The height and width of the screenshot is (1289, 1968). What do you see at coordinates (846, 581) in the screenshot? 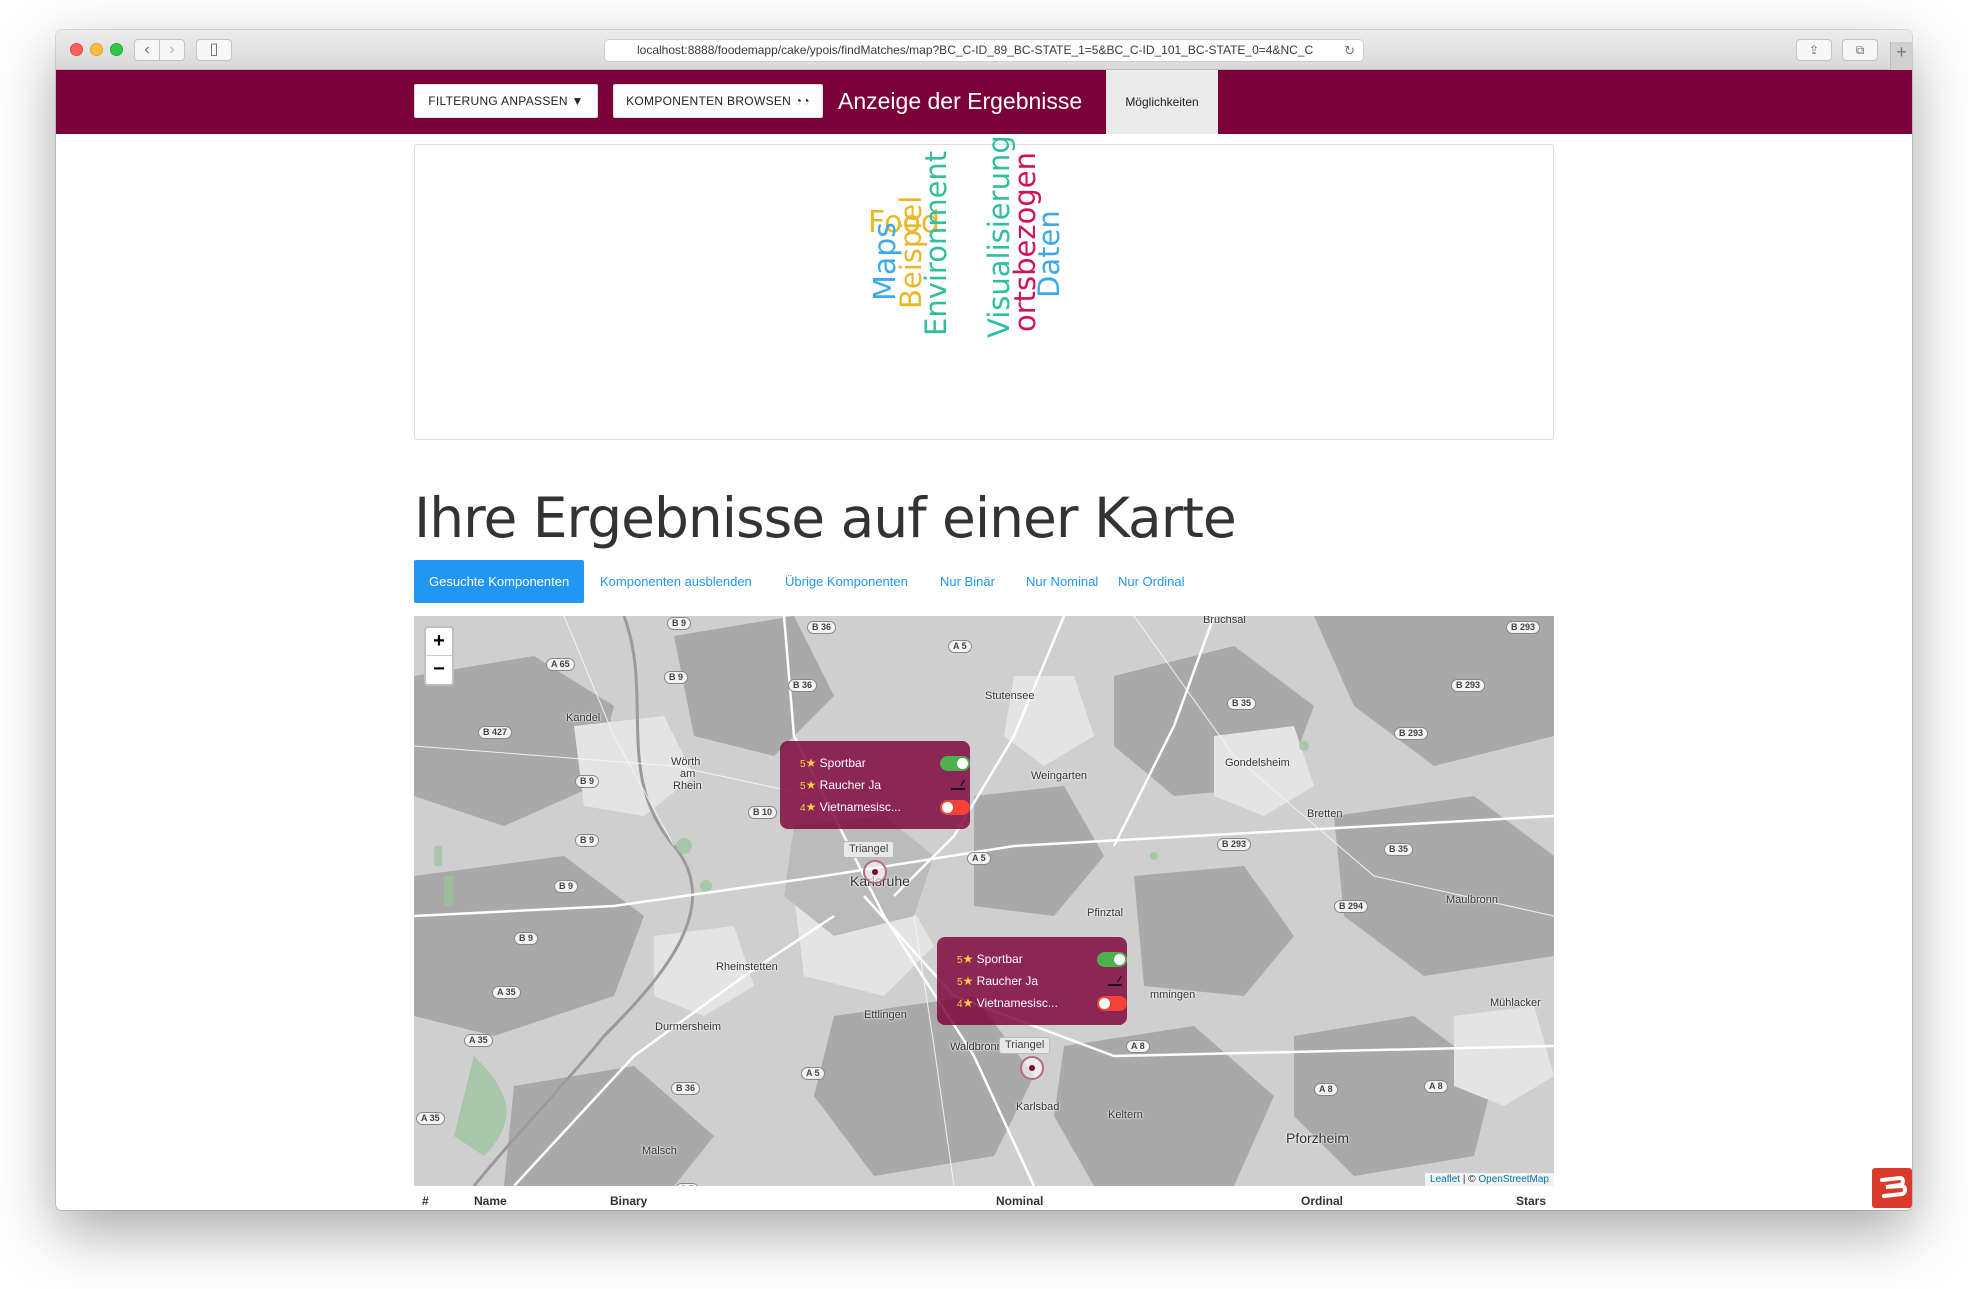
I see `pill-uebrige-komponenten: Übrige Komponenten` at bounding box center [846, 581].